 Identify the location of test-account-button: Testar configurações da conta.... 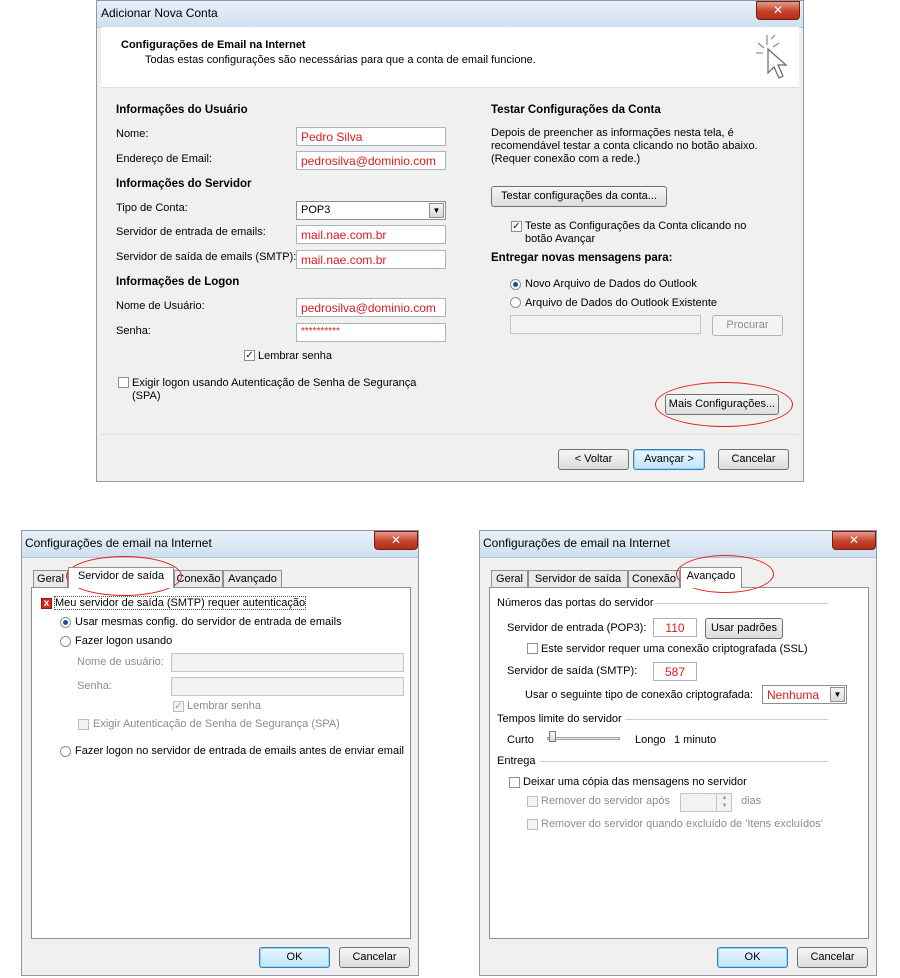
(579, 196).